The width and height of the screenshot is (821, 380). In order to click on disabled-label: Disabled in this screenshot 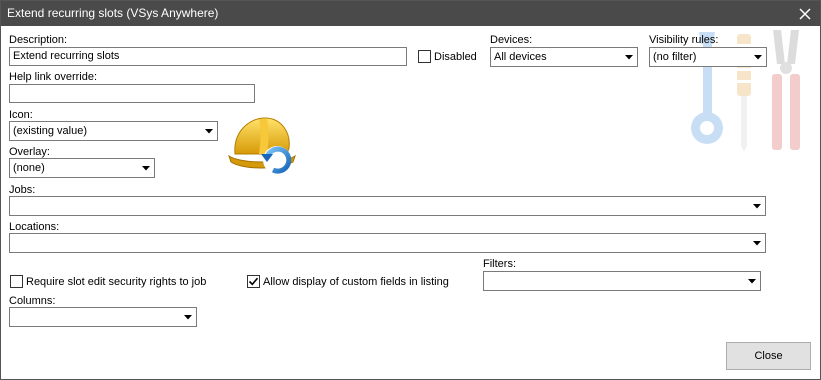, I will do `click(455, 57)`.